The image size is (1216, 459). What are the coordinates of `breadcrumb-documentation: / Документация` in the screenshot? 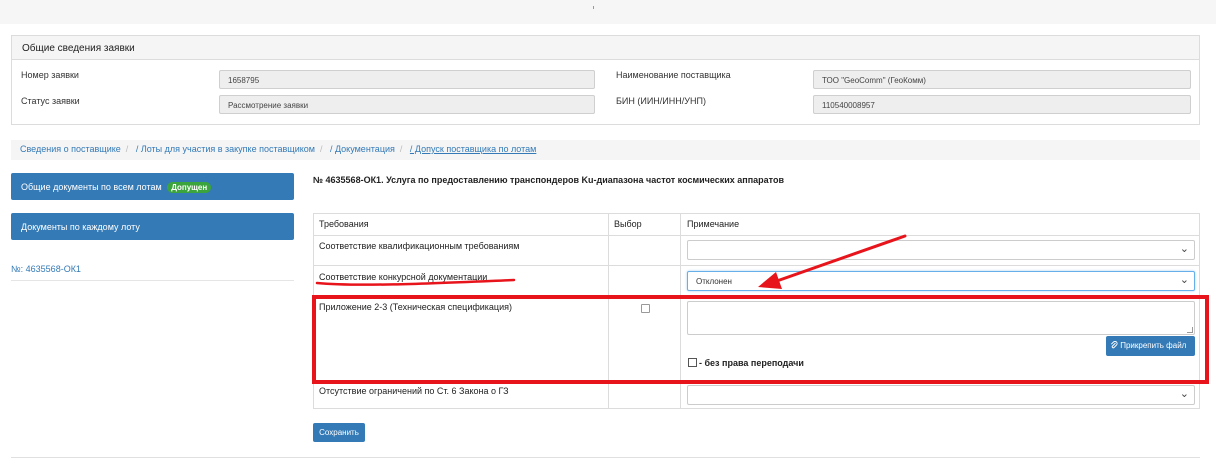 It's located at (362, 149).